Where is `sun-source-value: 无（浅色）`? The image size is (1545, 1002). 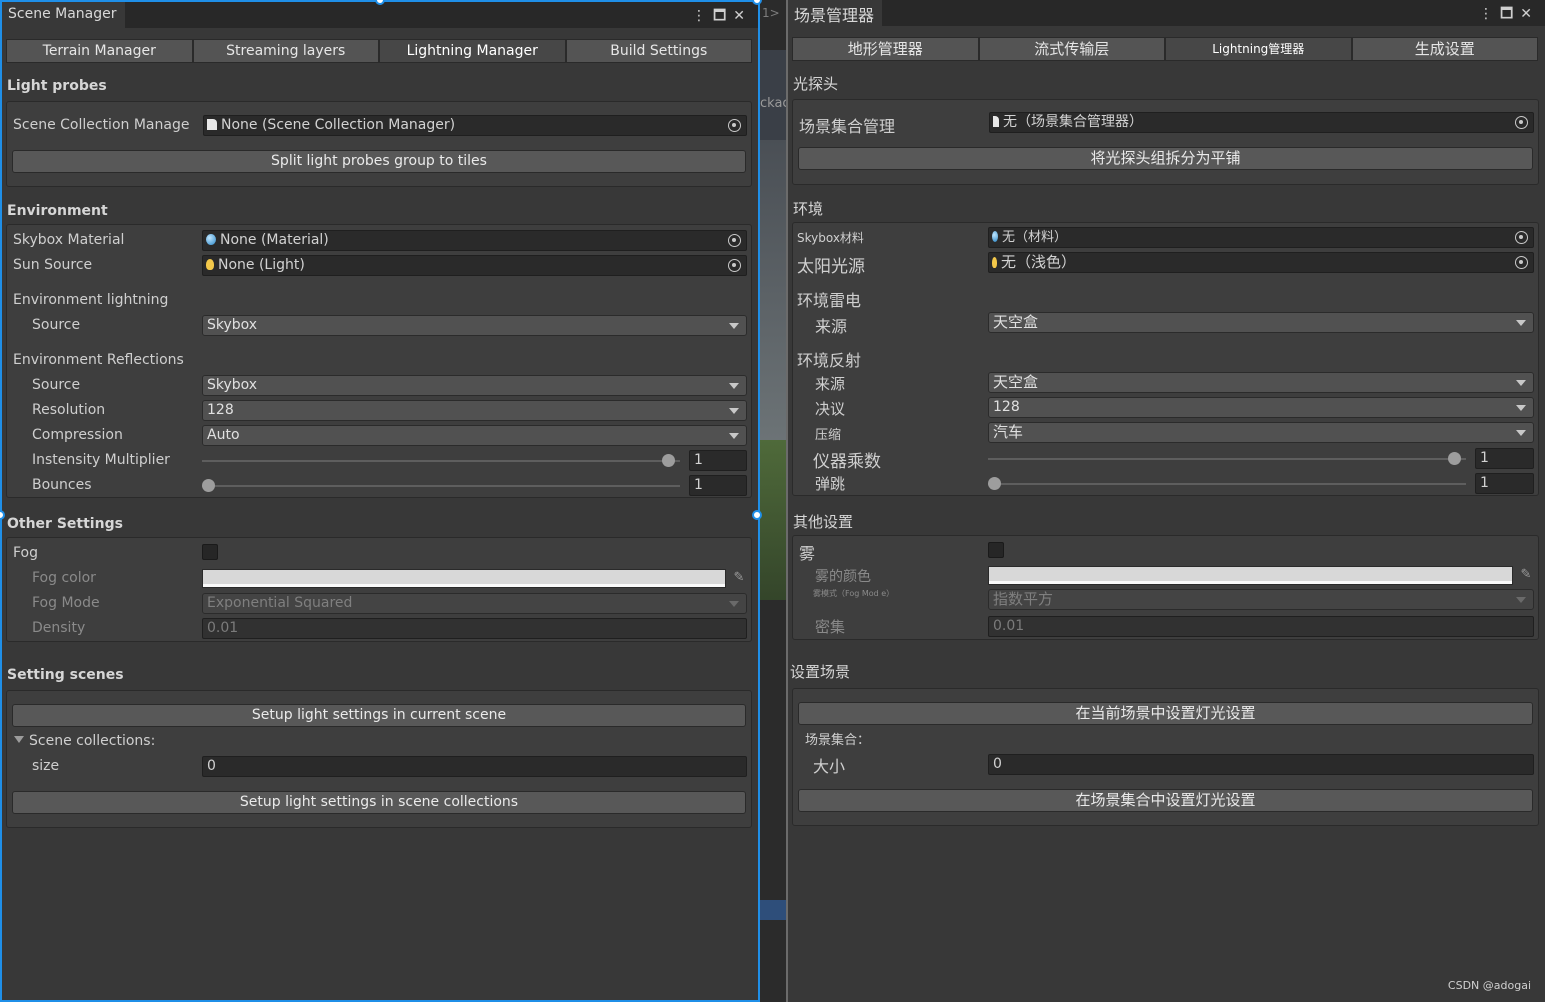
sun-source-value: 无（浅色） is located at coordinates (1039, 262).